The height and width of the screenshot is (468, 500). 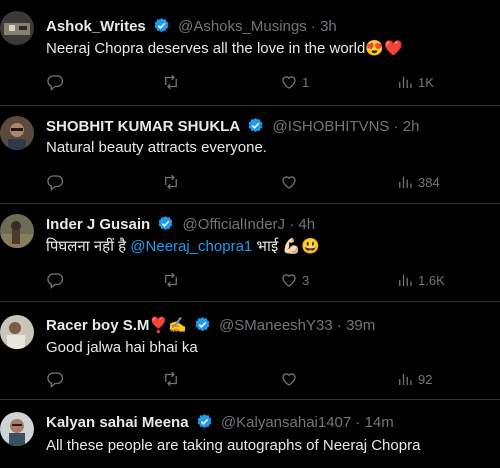 I want to click on like-count: 3, so click(x=306, y=280).